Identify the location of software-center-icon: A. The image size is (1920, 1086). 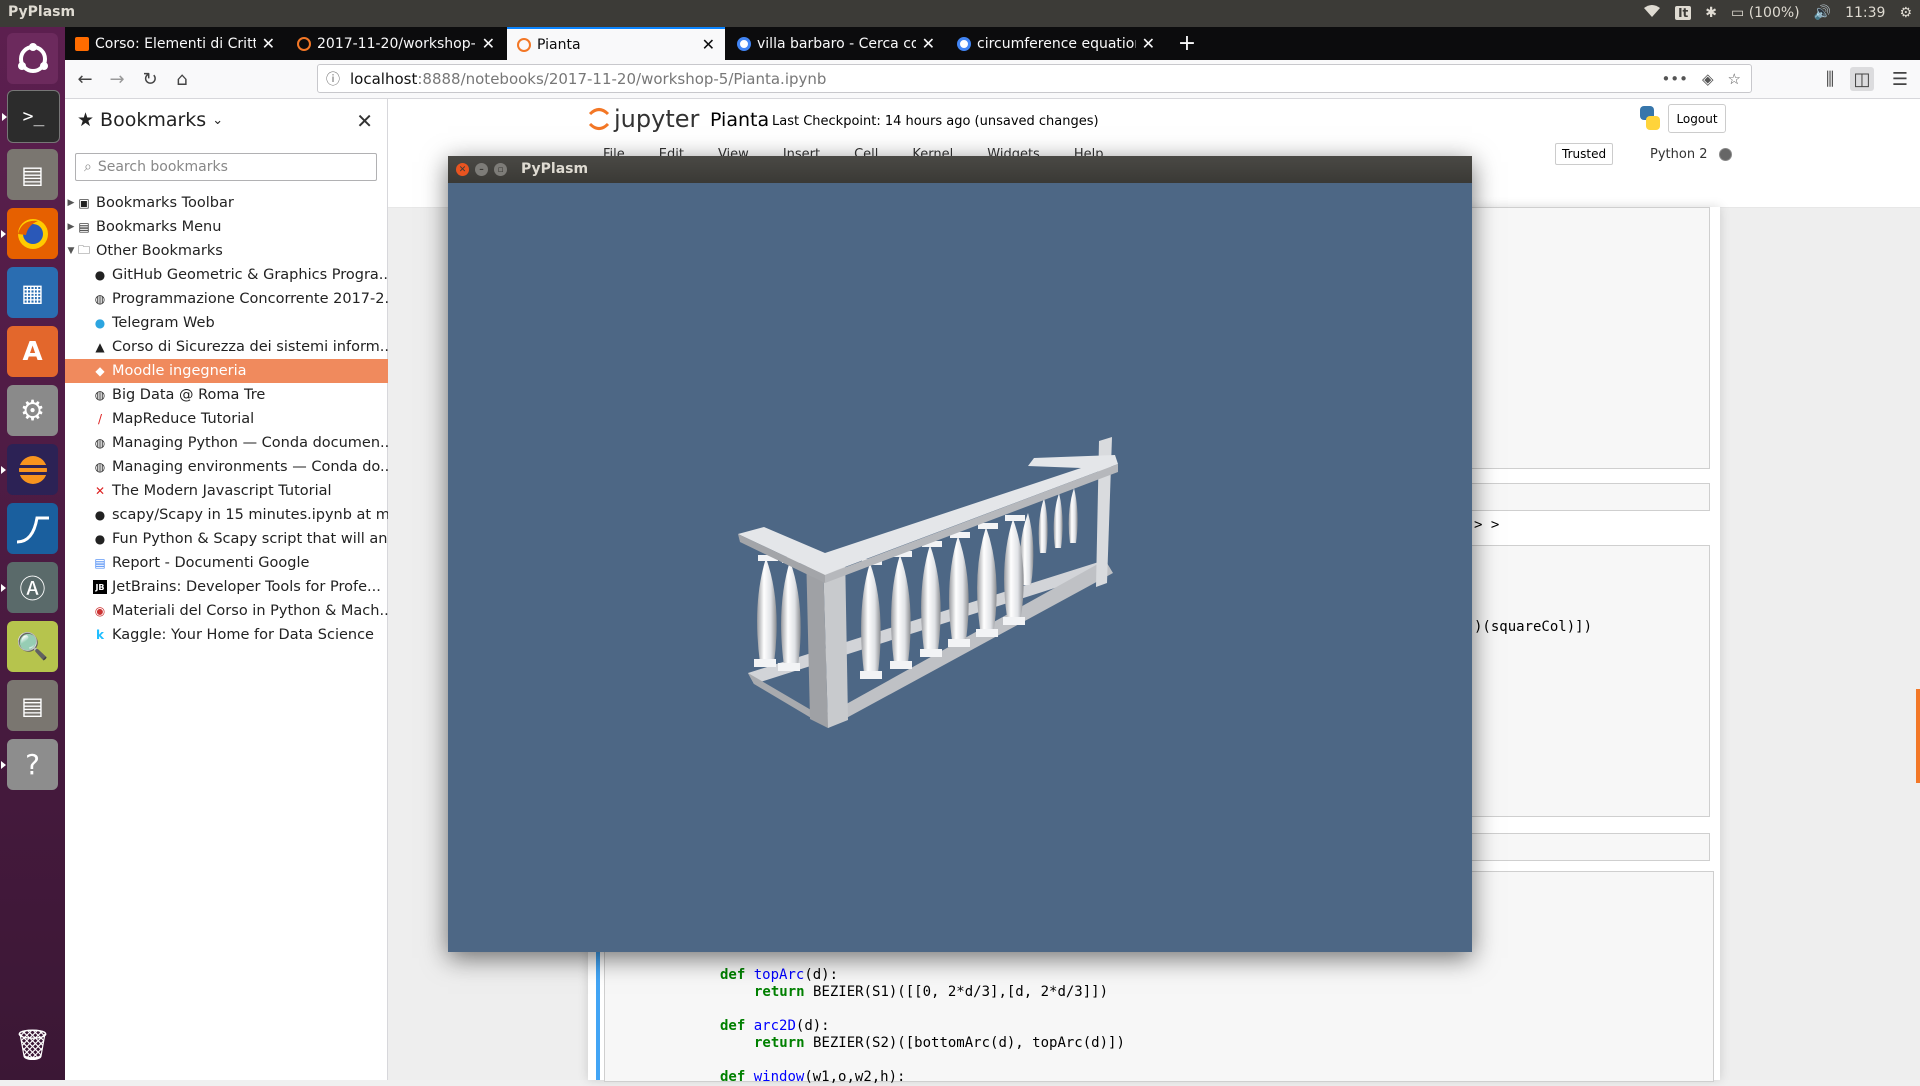
(32, 351).